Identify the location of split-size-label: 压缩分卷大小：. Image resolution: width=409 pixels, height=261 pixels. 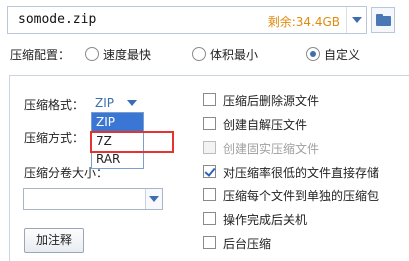
(66, 173).